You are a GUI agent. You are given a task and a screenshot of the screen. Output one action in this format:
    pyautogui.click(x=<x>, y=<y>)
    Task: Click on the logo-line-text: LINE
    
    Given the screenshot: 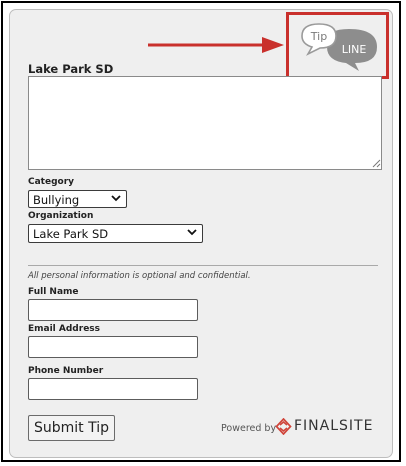 What is the action you would take?
    pyautogui.click(x=354, y=49)
    